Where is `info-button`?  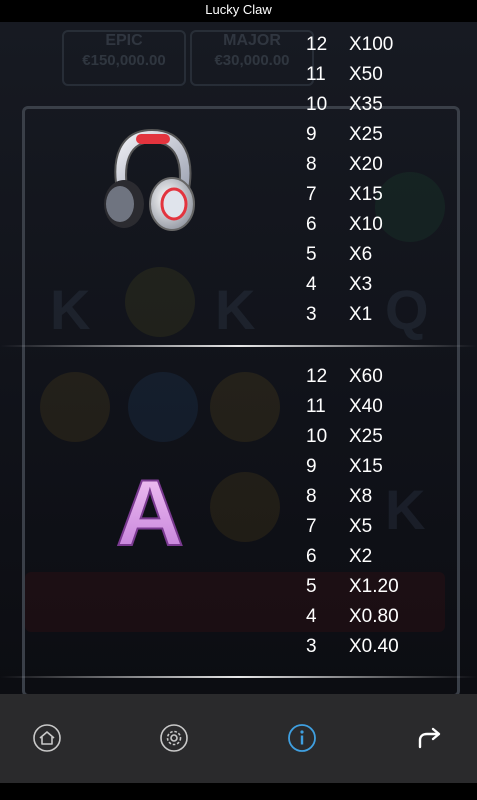 info-button is located at coordinates (302, 738).